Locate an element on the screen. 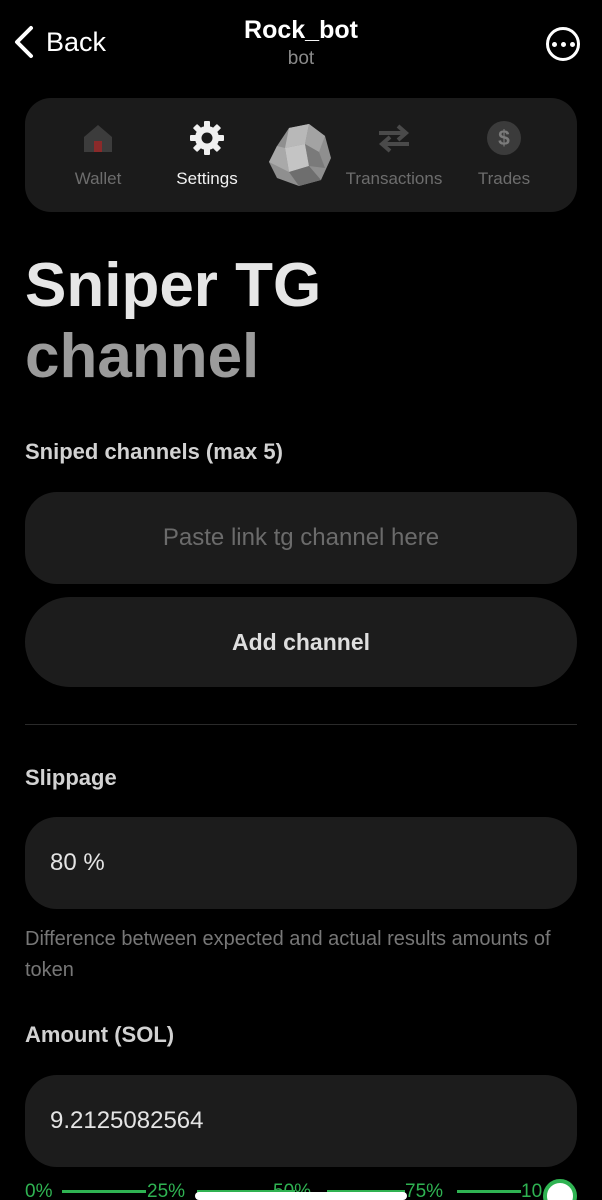 This screenshot has width=602, height=1200. dollar-icon: $ is located at coordinates (504, 138).